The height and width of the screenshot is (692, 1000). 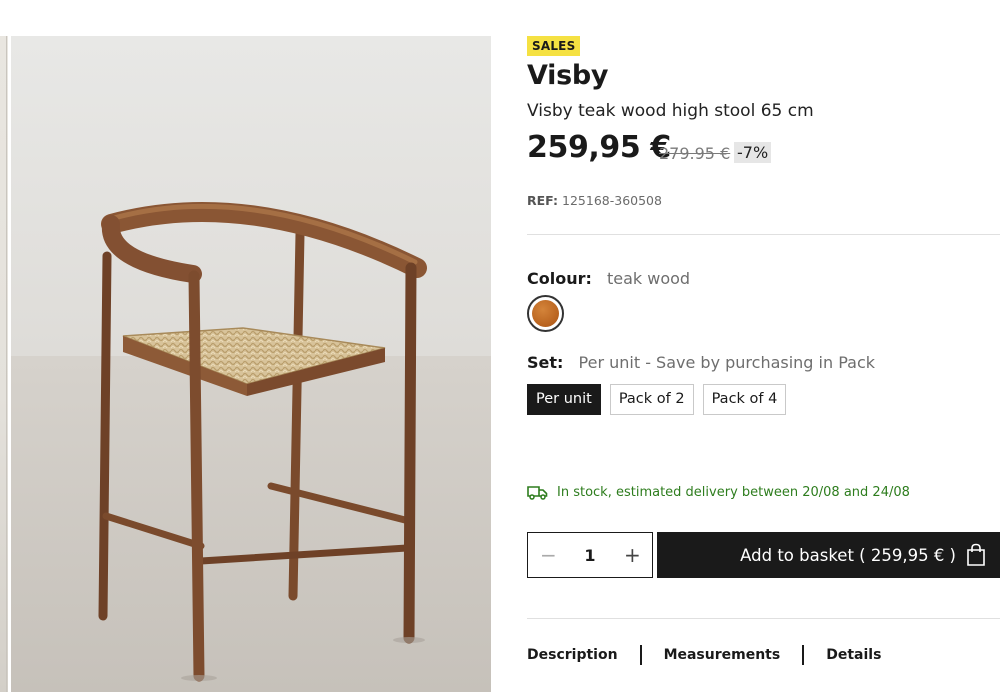 What do you see at coordinates (568, 75) in the screenshot?
I see `product-title: Visby` at bounding box center [568, 75].